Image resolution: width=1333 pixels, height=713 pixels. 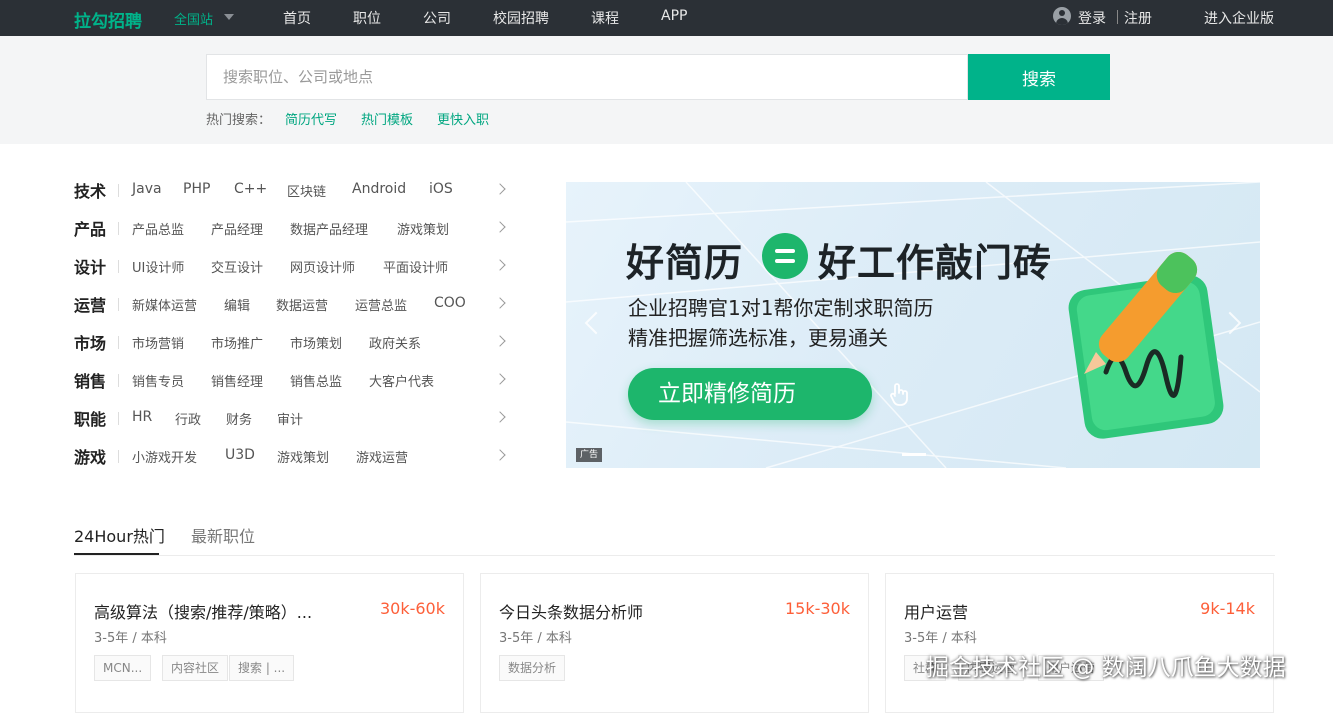 I want to click on category-title: 销售, so click(x=90, y=380).